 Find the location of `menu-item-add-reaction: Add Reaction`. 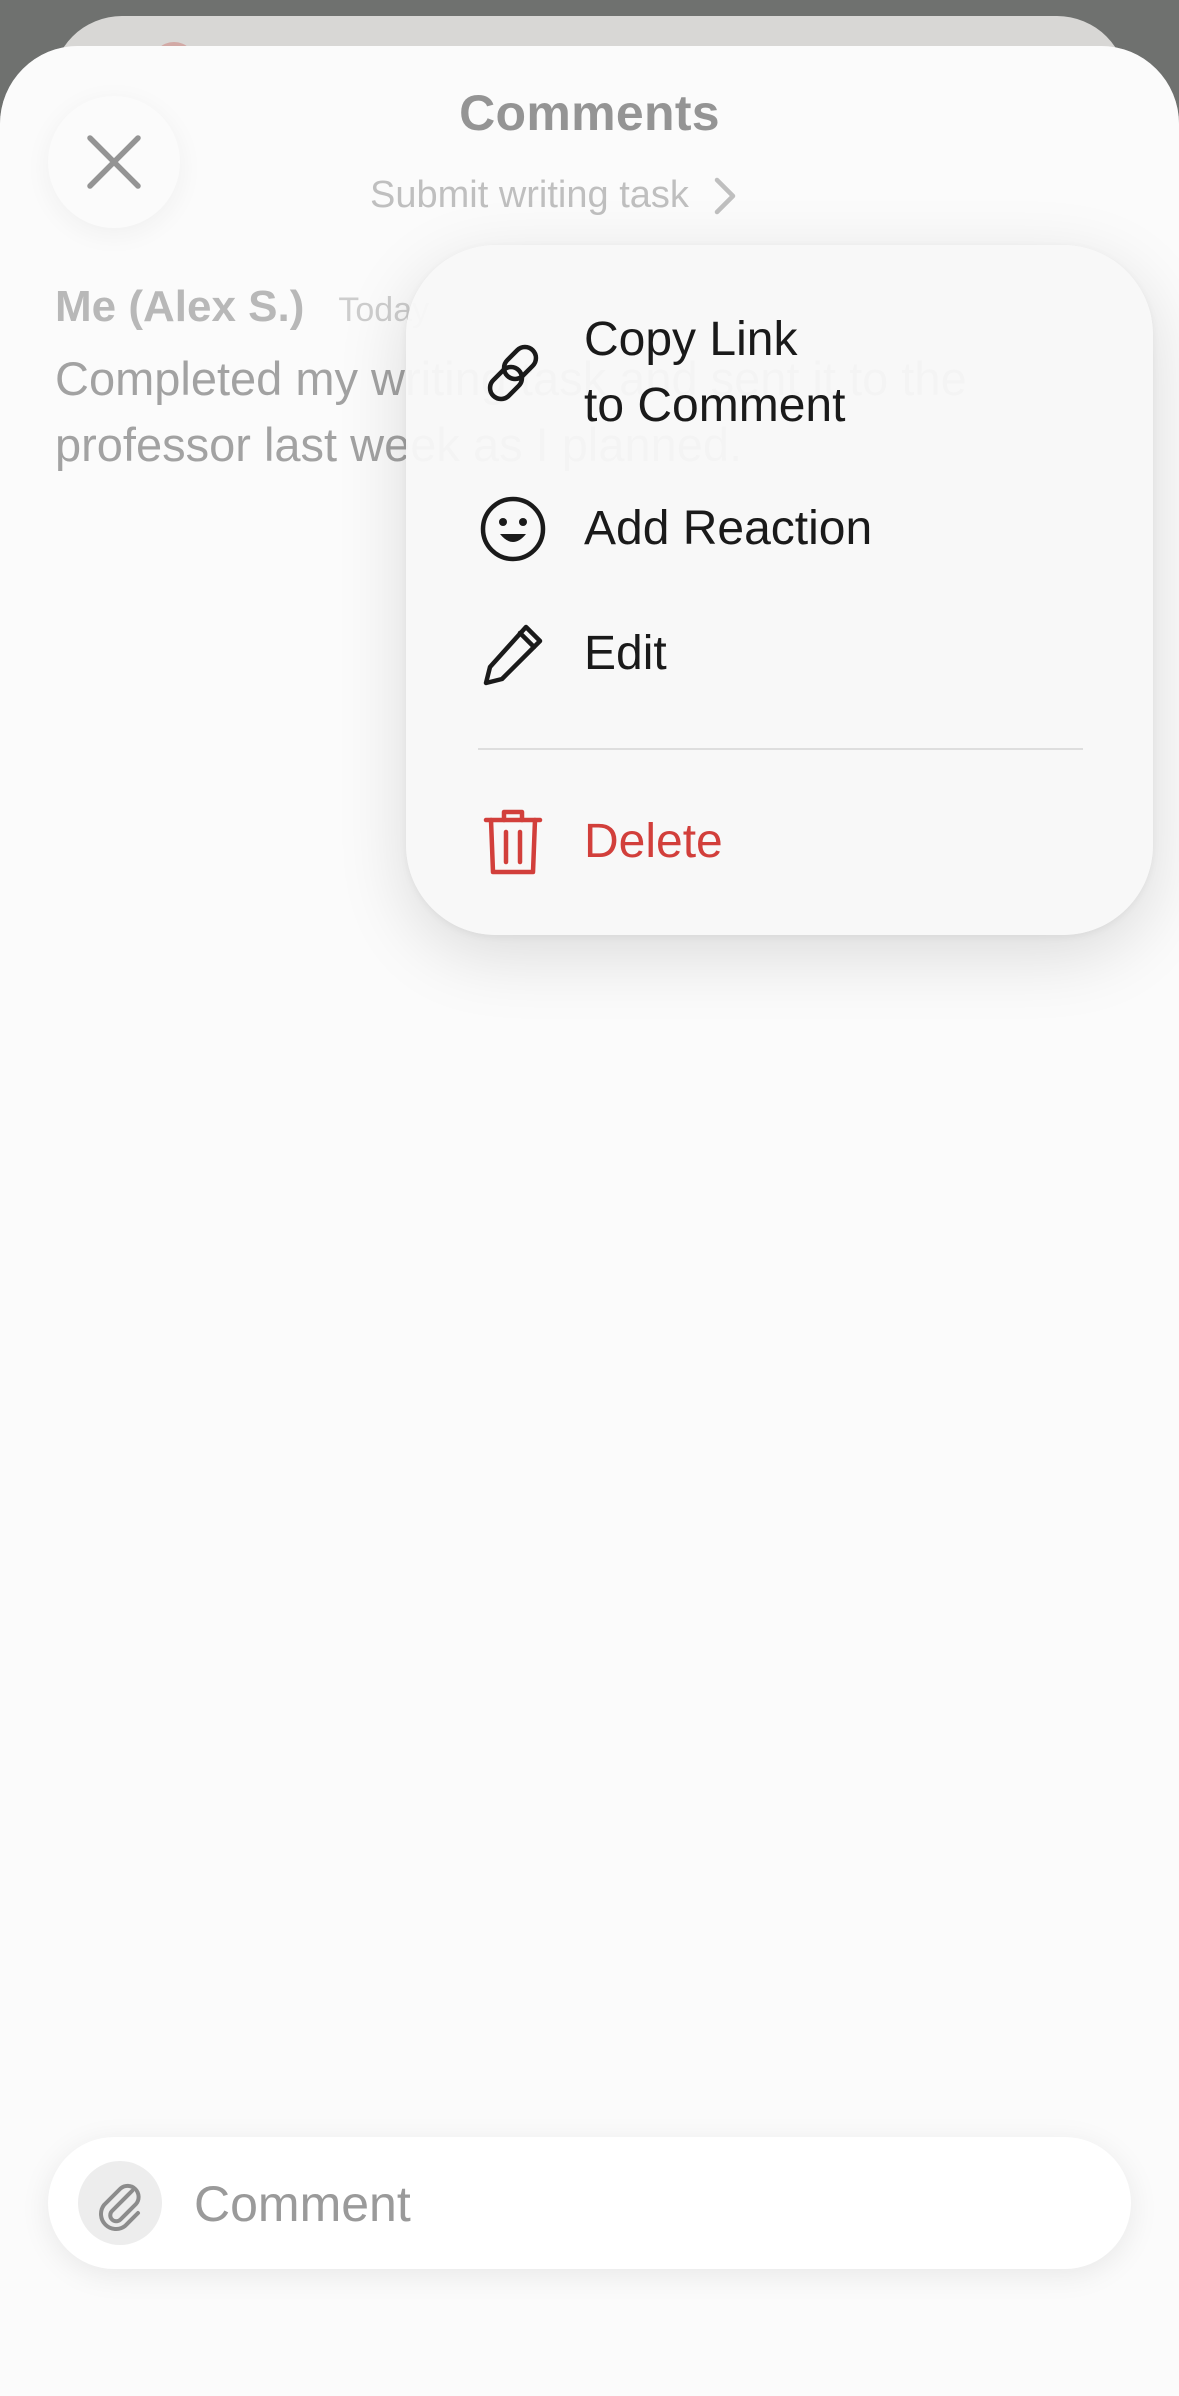

menu-item-add-reaction: Add Reaction is located at coordinates (675, 529).